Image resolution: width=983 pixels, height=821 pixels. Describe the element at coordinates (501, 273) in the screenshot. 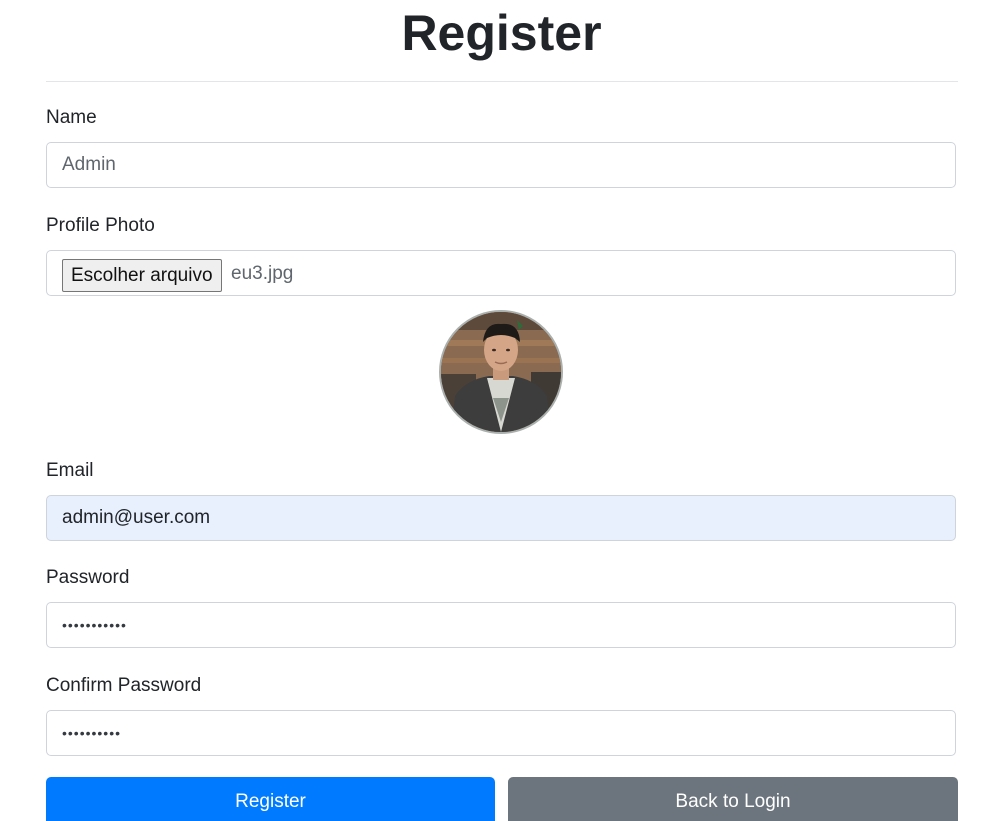

I see `profile-photo-file-input: Escolher arquivo eu3.jpg` at that location.